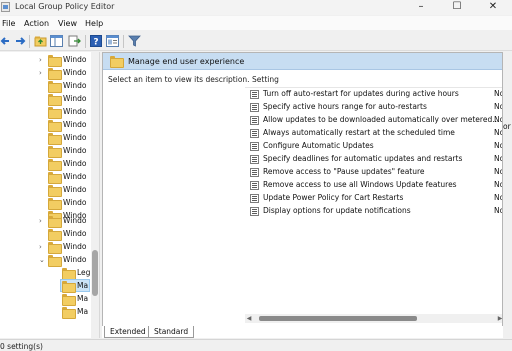 Image resolution: width=512 pixels, height=351 pixels. I want to click on tree-child-item: Leg, so click(45, 273).